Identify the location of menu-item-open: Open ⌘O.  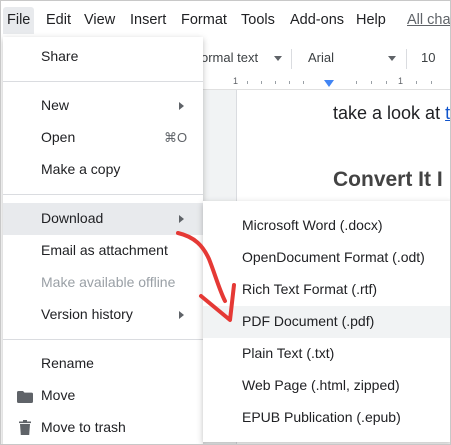
(103, 138).